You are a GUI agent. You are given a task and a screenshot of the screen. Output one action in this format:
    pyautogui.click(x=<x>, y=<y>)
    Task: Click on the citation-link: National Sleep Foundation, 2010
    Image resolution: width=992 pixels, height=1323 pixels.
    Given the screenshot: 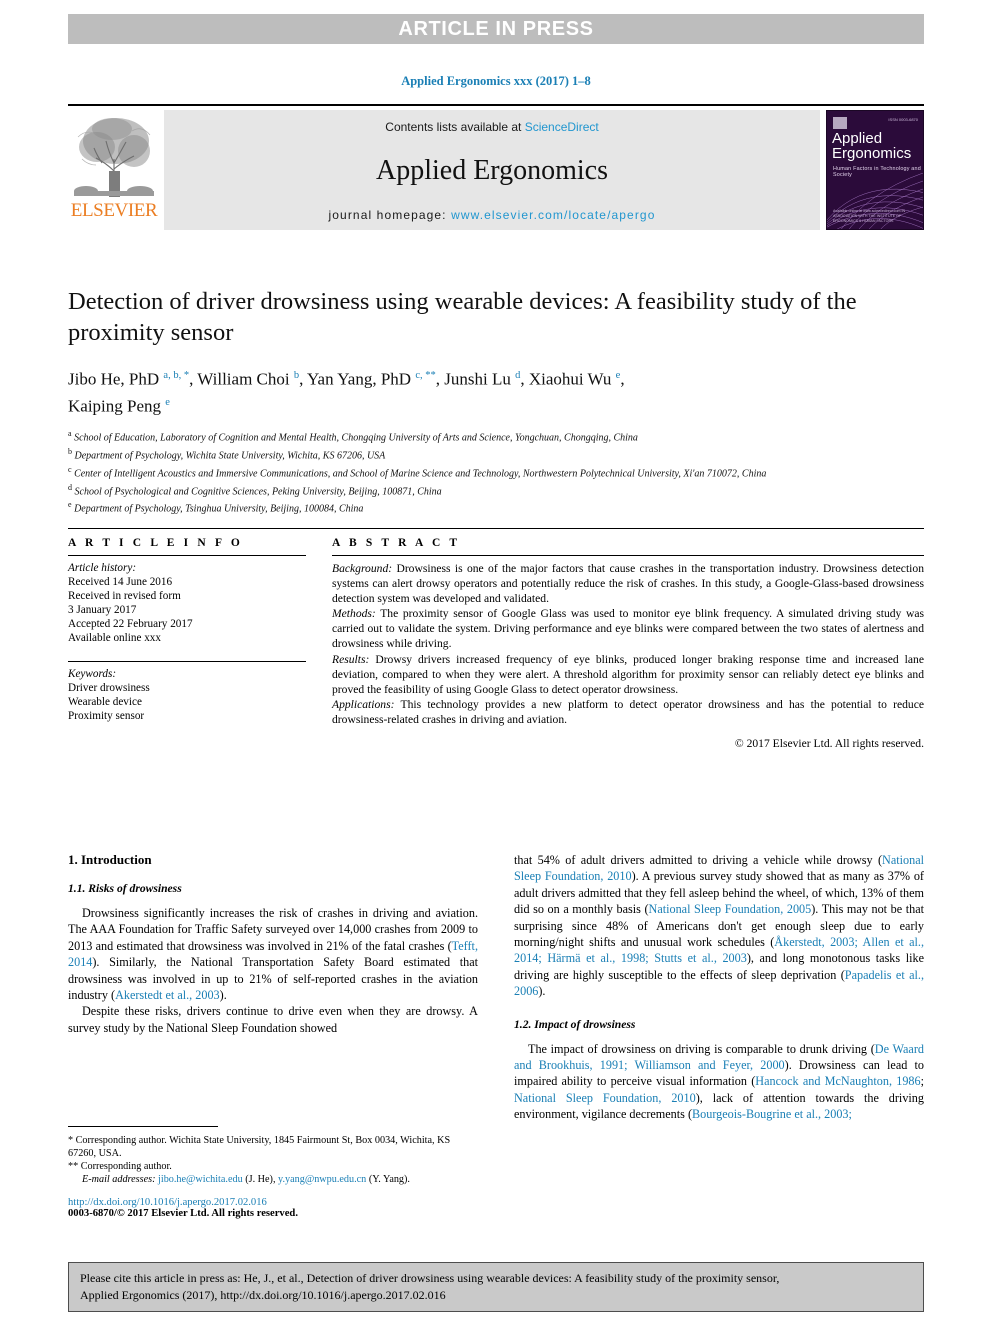 What is the action you would take?
    pyautogui.click(x=605, y=1098)
    